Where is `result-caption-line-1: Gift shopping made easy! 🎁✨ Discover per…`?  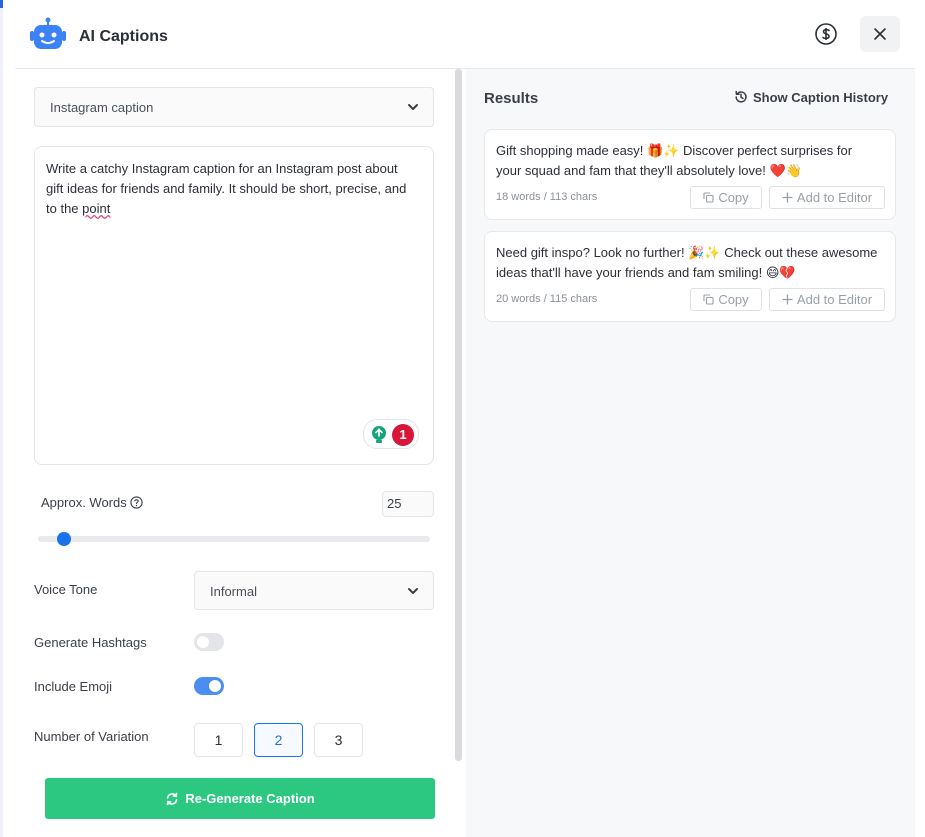
result-caption-line-1: Gift shopping made easy! 🎁✨ Discover per… is located at coordinates (674, 150).